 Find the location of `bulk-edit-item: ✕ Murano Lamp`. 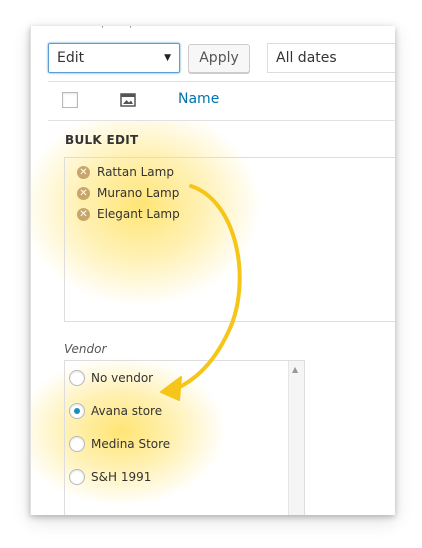

bulk-edit-item: ✕ Murano Lamp is located at coordinates (128, 193).